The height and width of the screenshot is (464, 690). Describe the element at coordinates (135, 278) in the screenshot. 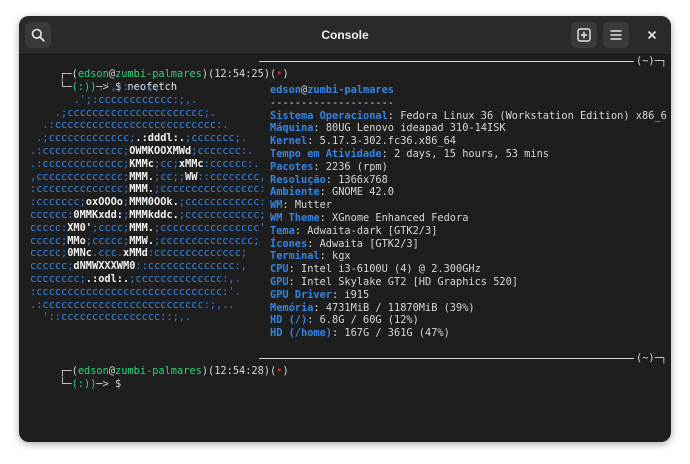

I see `logo-line: cccccccc;.:odl:.;cccccccccccccc:,.` at that location.